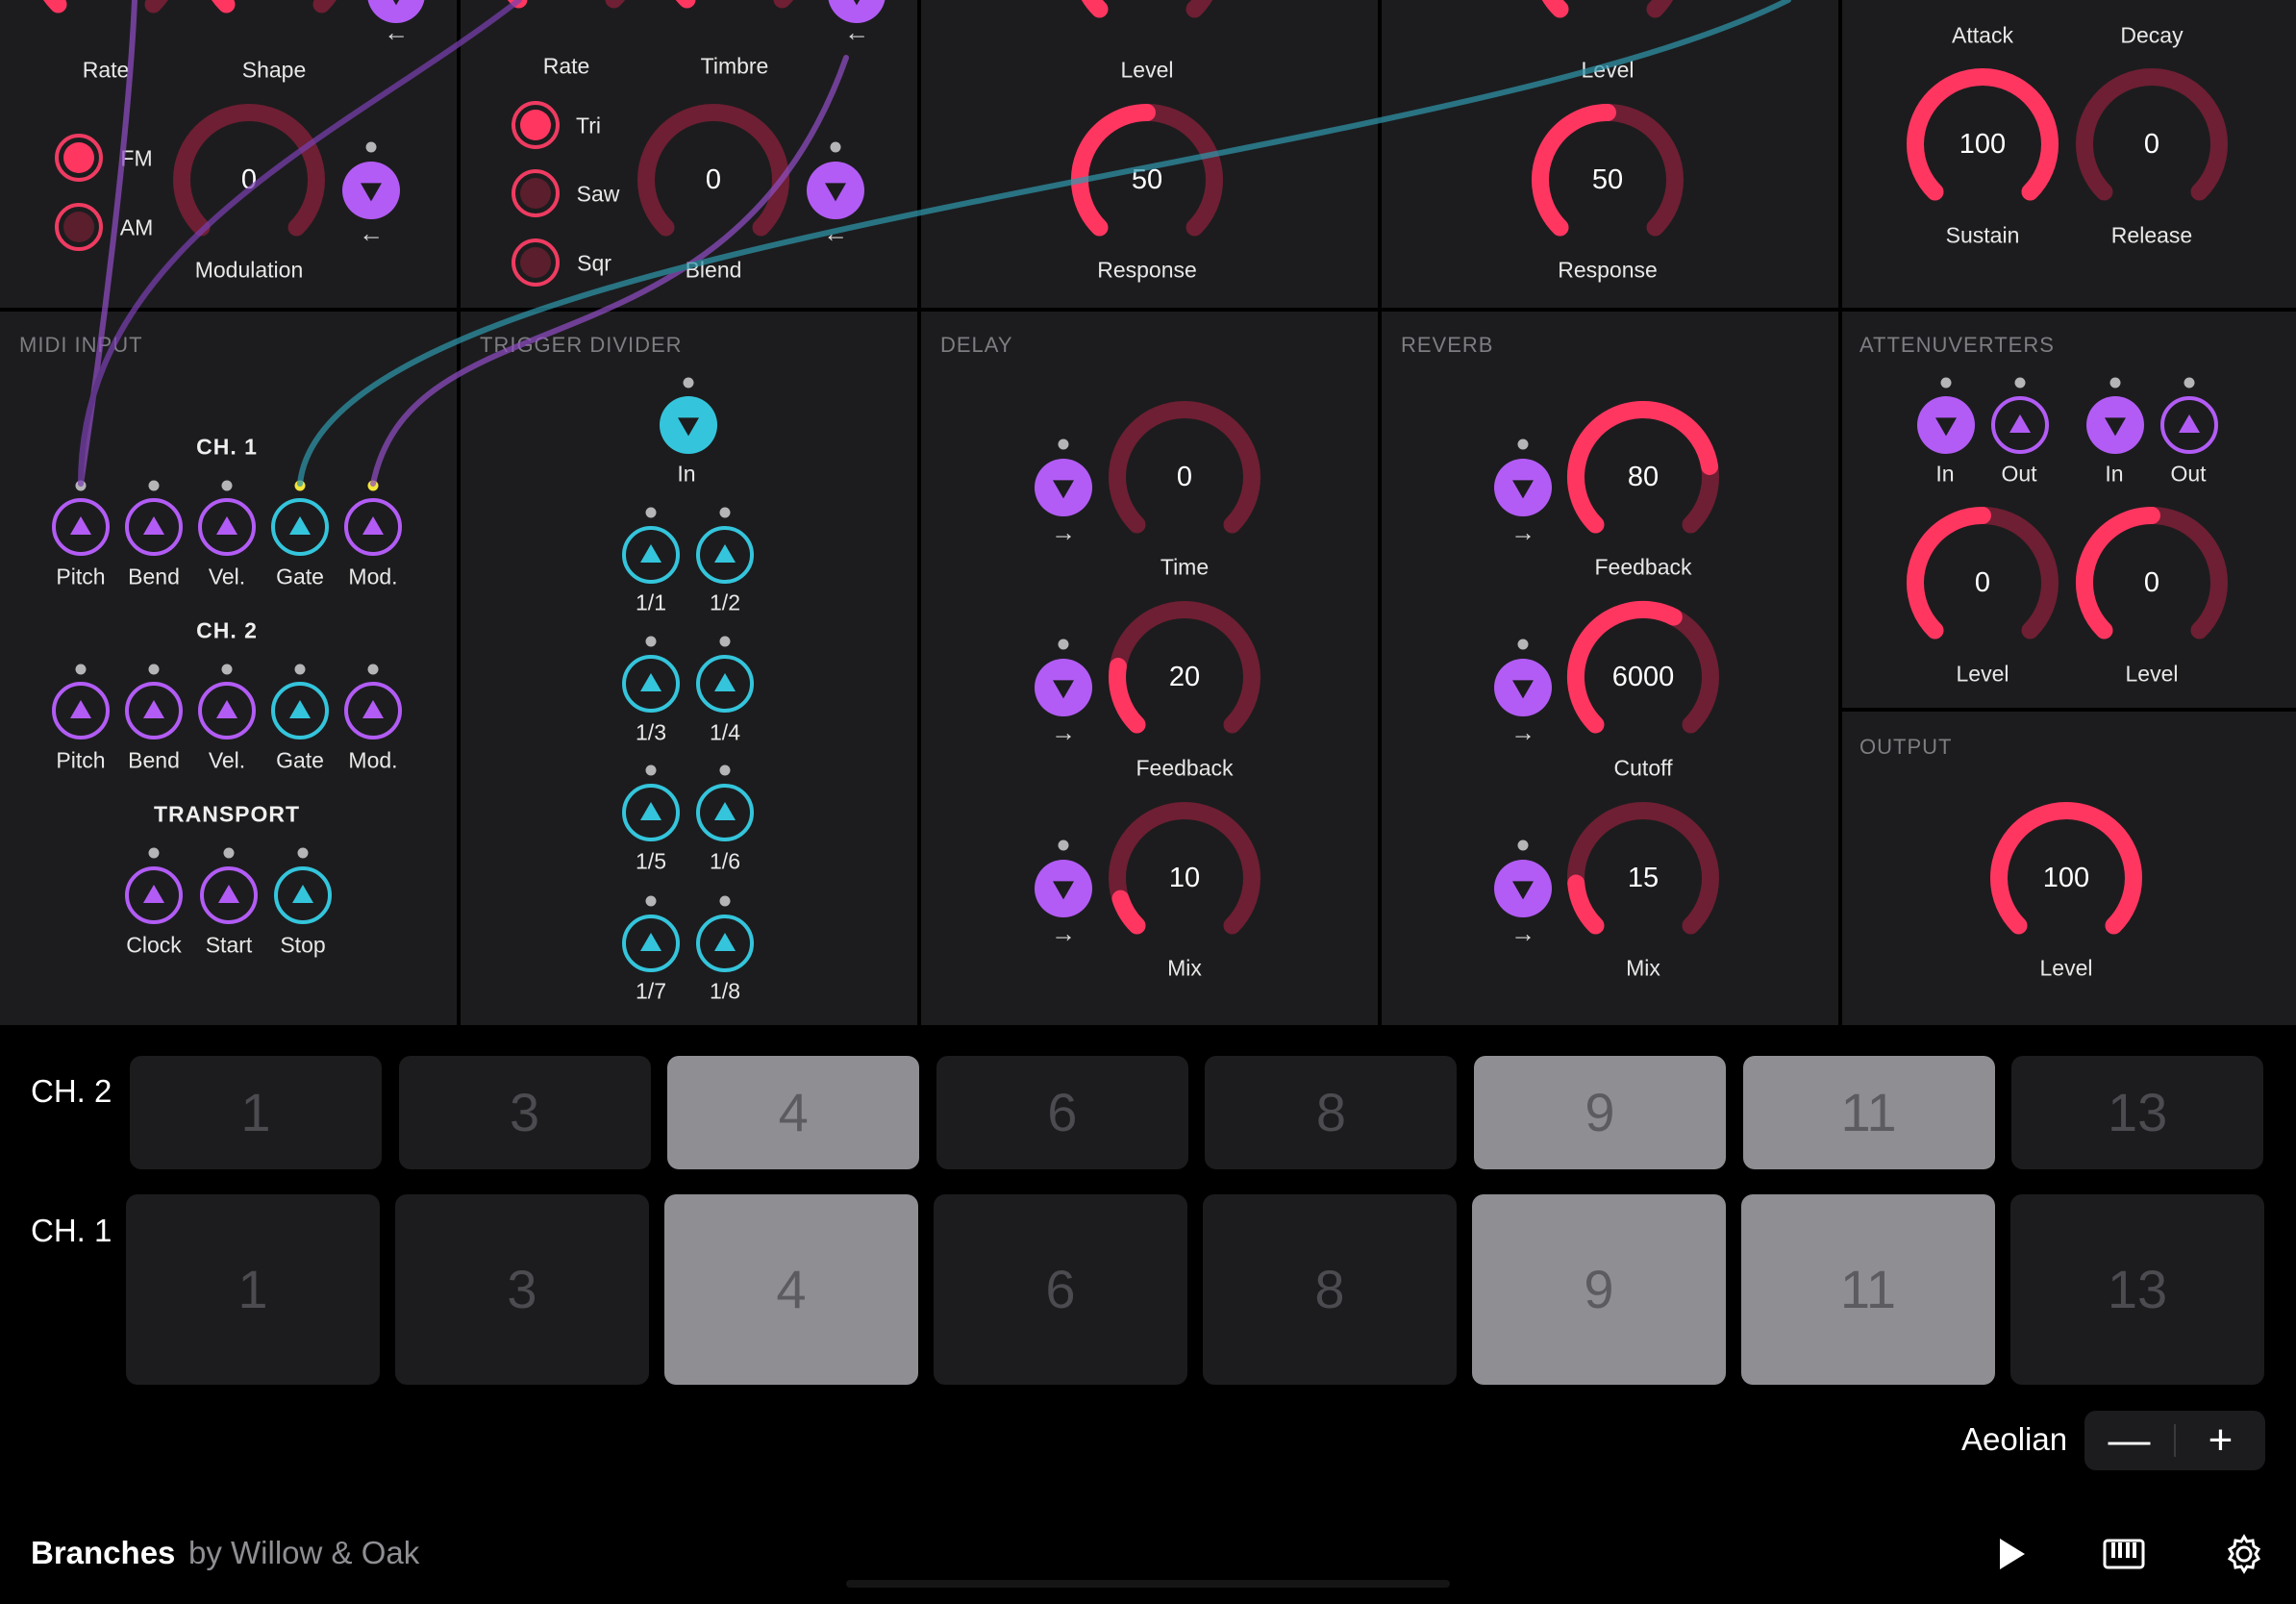  What do you see at coordinates (725, 684) in the screenshot?
I see `div-1-4-port` at bounding box center [725, 684].